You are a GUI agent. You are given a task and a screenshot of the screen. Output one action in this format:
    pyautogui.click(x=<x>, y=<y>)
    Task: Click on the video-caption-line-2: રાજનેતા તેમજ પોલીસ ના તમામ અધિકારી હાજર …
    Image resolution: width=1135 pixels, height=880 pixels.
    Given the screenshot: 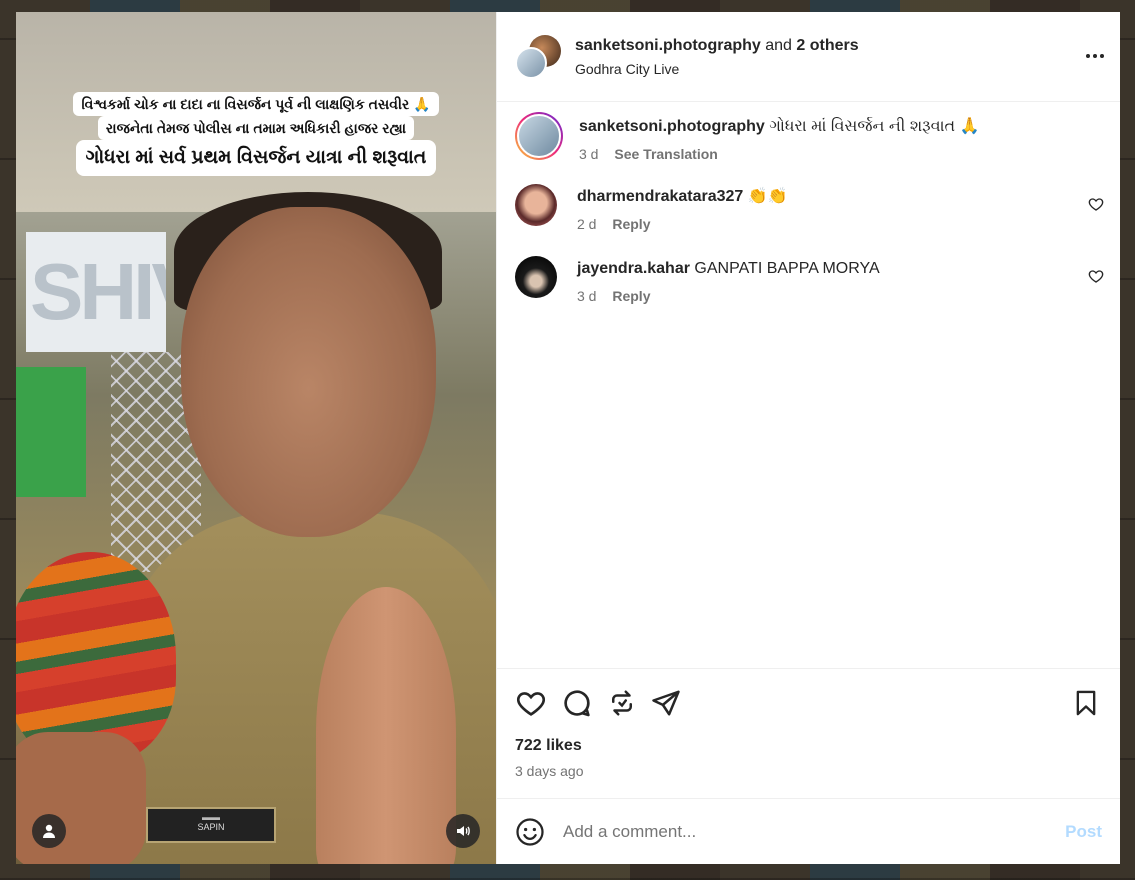 What is the action you would take?
    pyautogui.click(x=256, y=128)
    